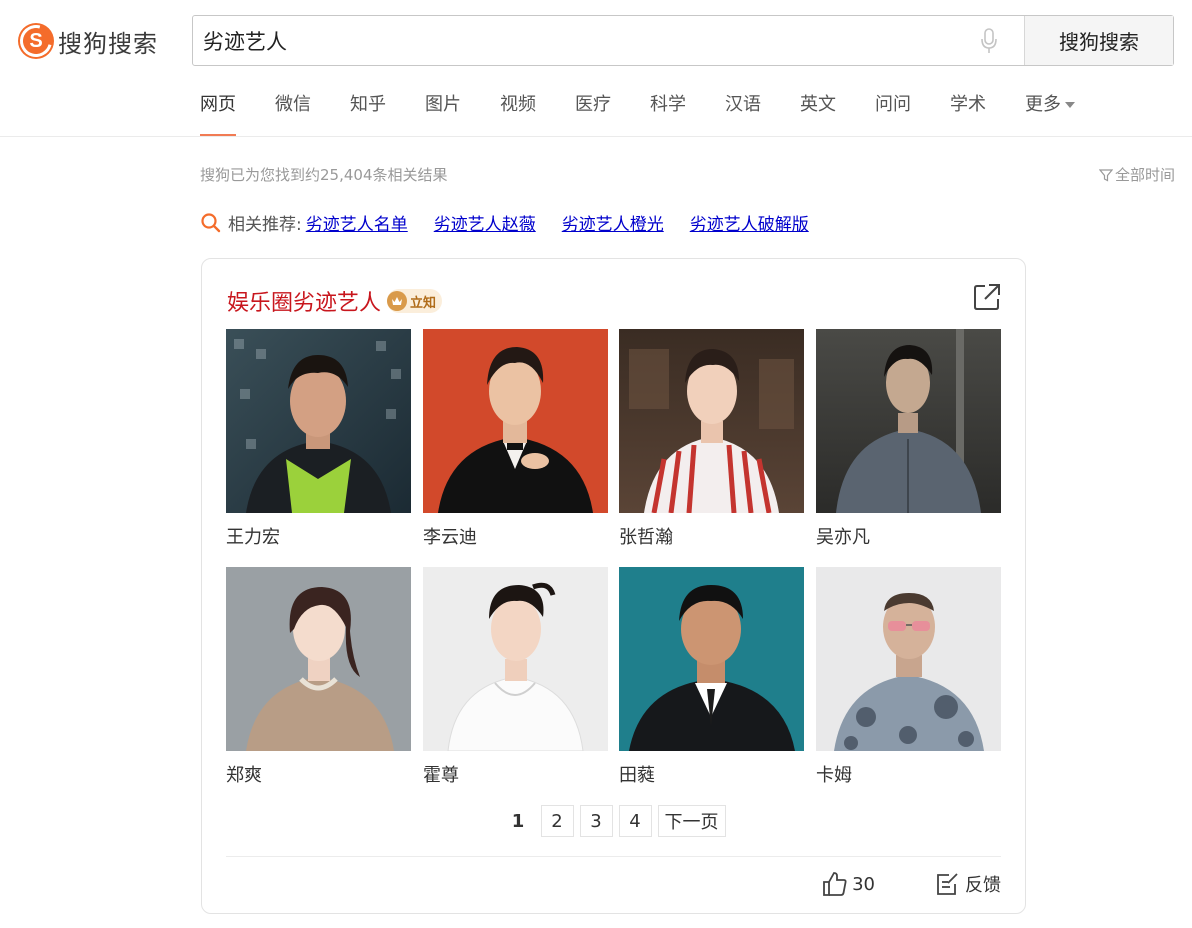 The height and width of the screenshot is (928, 1192). Describe the element at coordinates (557, 821) in the screenshot. I see `page-2: 2` at that location.